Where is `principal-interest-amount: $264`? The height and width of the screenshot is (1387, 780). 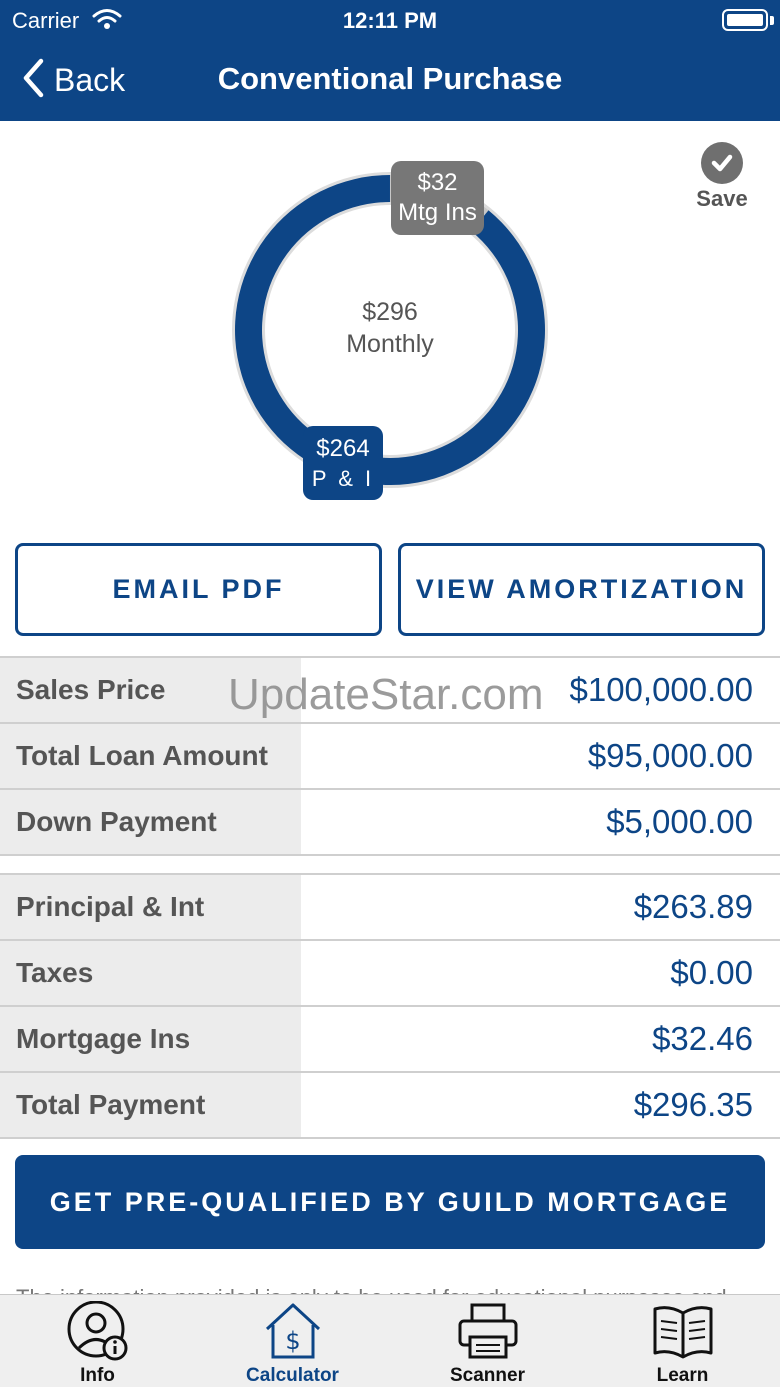
principal-interest-amount: $264 is located at coordinates (343, 448).